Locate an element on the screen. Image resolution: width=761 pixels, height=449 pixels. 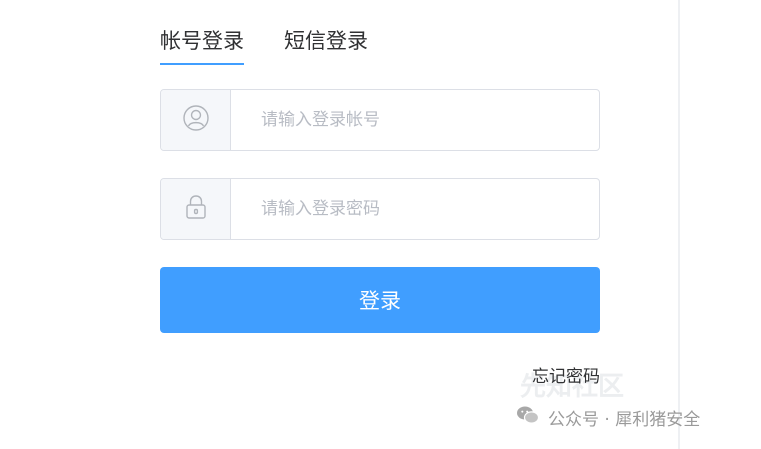
forgot-password-link: 忘记密码 is located at coordinates (566, 374).